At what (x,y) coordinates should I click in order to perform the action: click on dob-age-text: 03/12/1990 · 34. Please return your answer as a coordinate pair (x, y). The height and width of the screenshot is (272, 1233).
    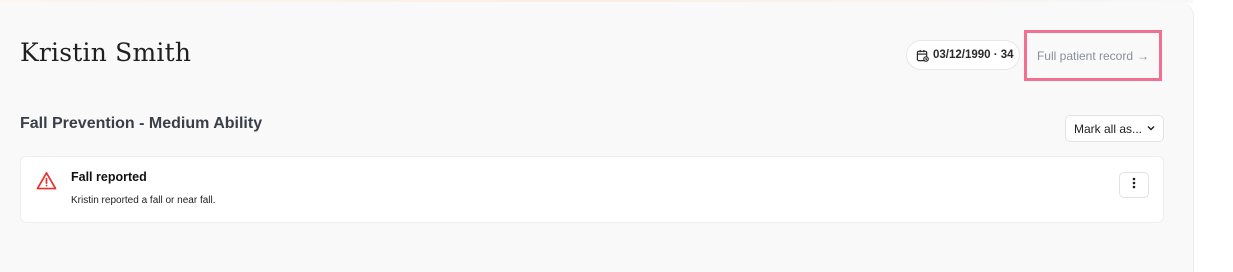
    Looking at the image, I should click on (973, 55).